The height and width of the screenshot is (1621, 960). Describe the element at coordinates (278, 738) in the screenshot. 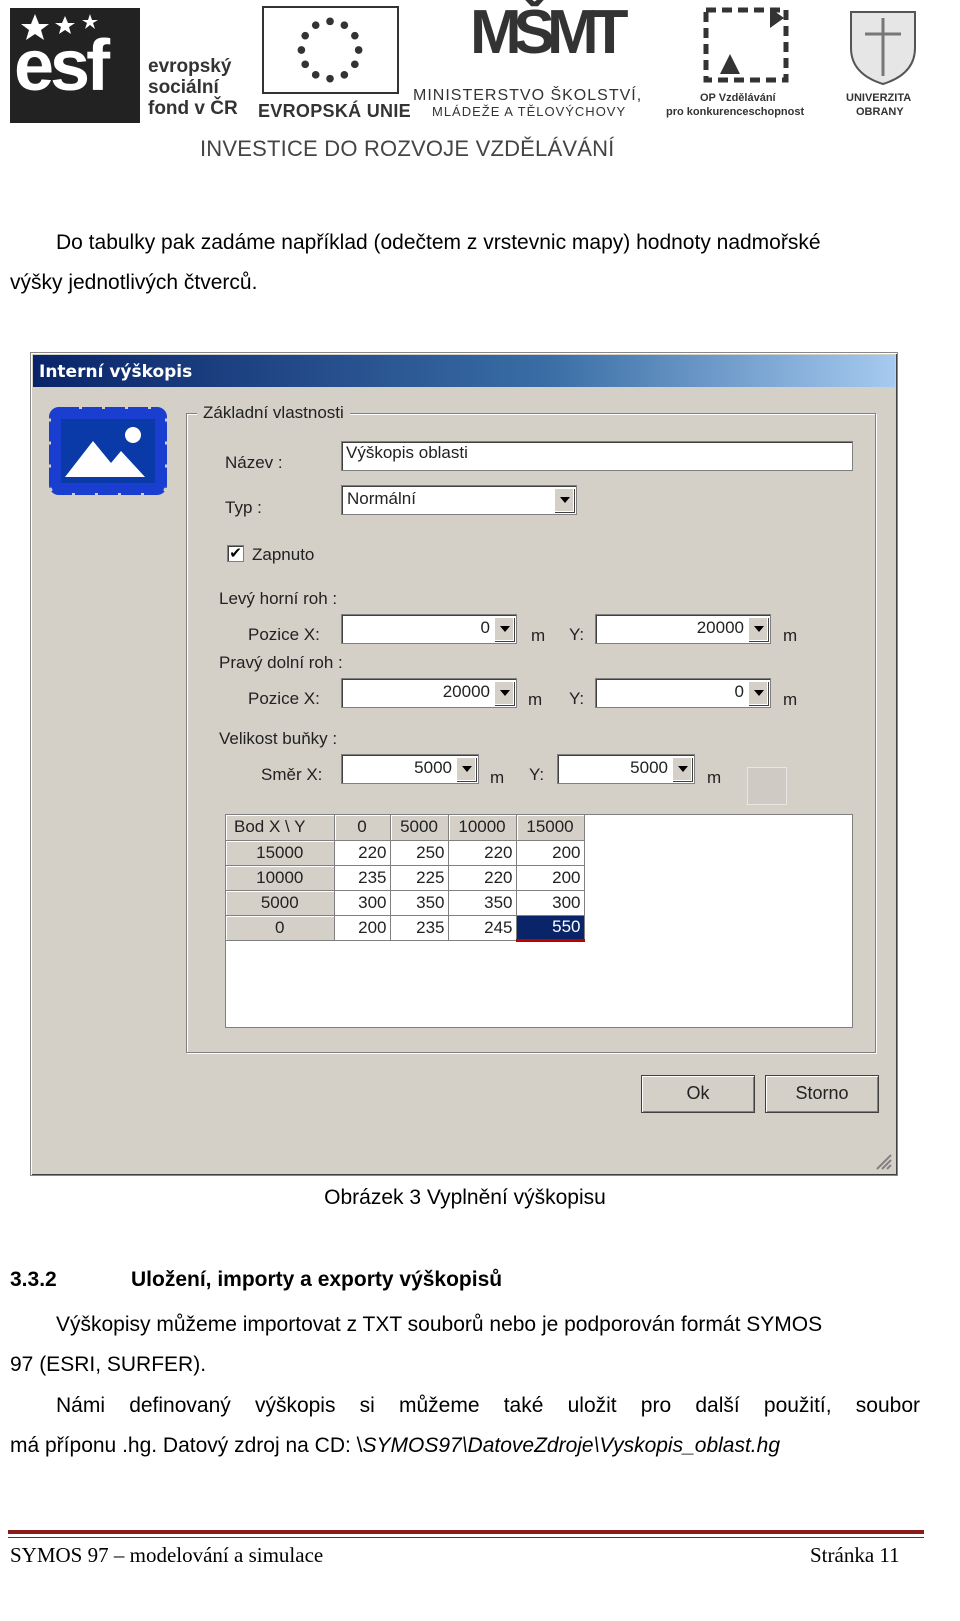

I see `cell-size-label: Velikost buňky :` at that location.